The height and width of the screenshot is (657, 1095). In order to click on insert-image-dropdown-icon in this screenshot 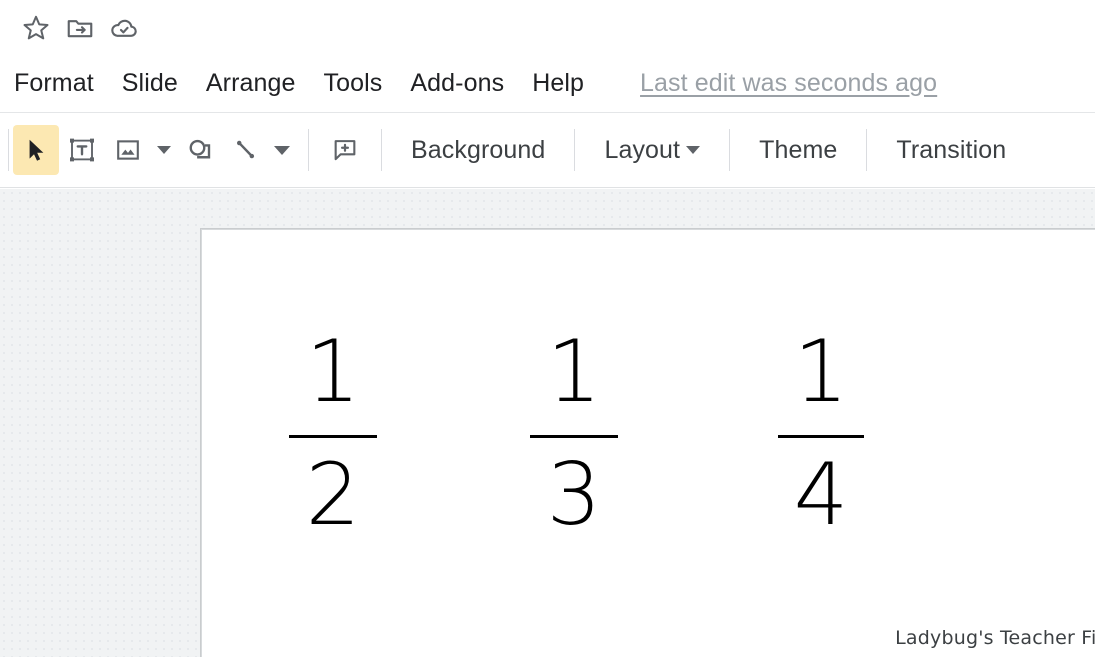, I will do `click(164, 150)`.